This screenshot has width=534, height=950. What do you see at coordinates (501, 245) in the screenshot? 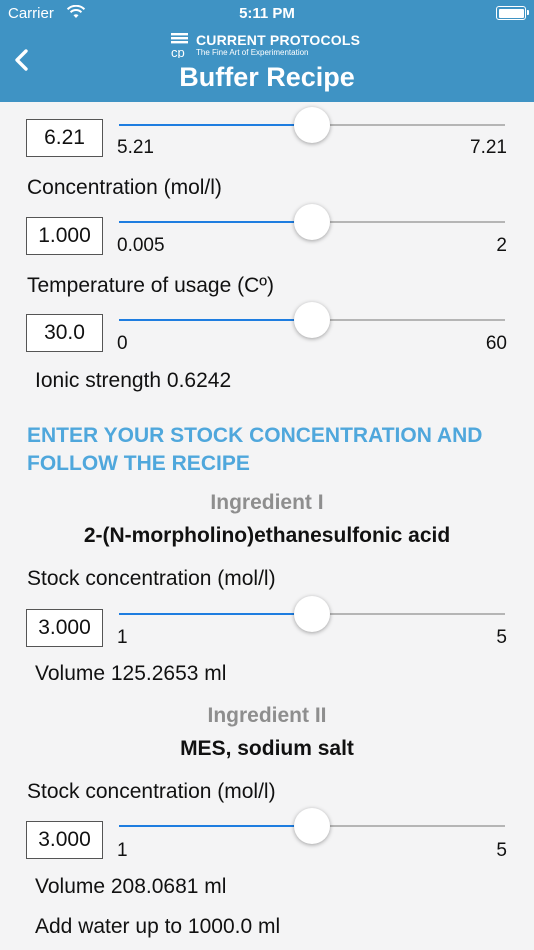
I see `concentration-max-label: 2` at bounding box center [501, 245].